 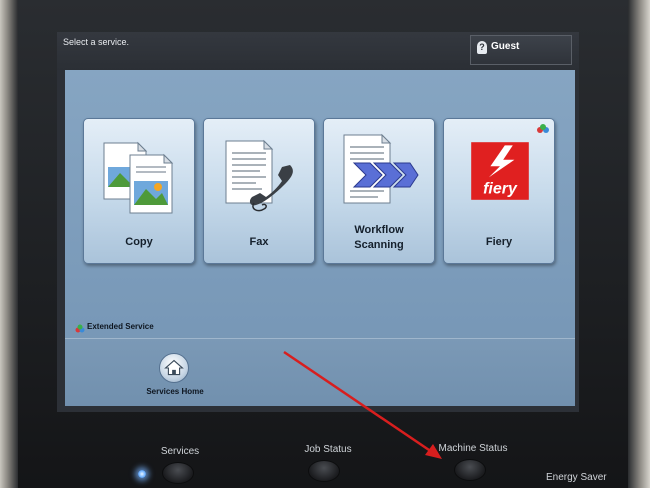 What do you see at coordinates (139, 242) in the screenshot?
I see `copy-label: Copy` at bounding box center [139, 242].